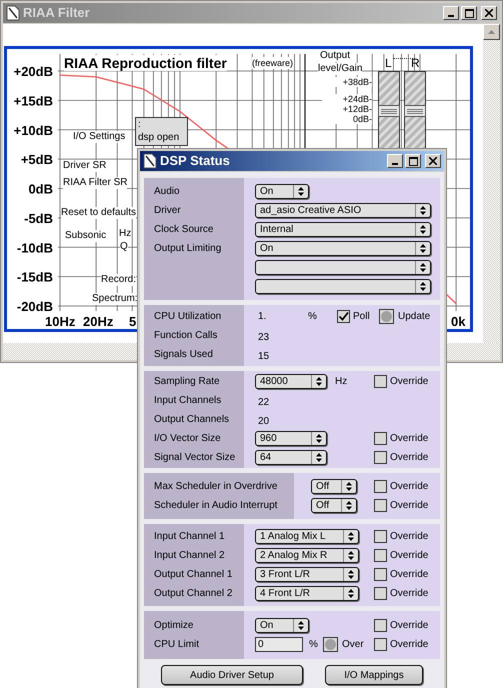 The width and height of the screenshot is (503, 688). Describe the element at coordinates (34, 277) in the screenshot. I see `y-axis-label: -15dB` at that location.